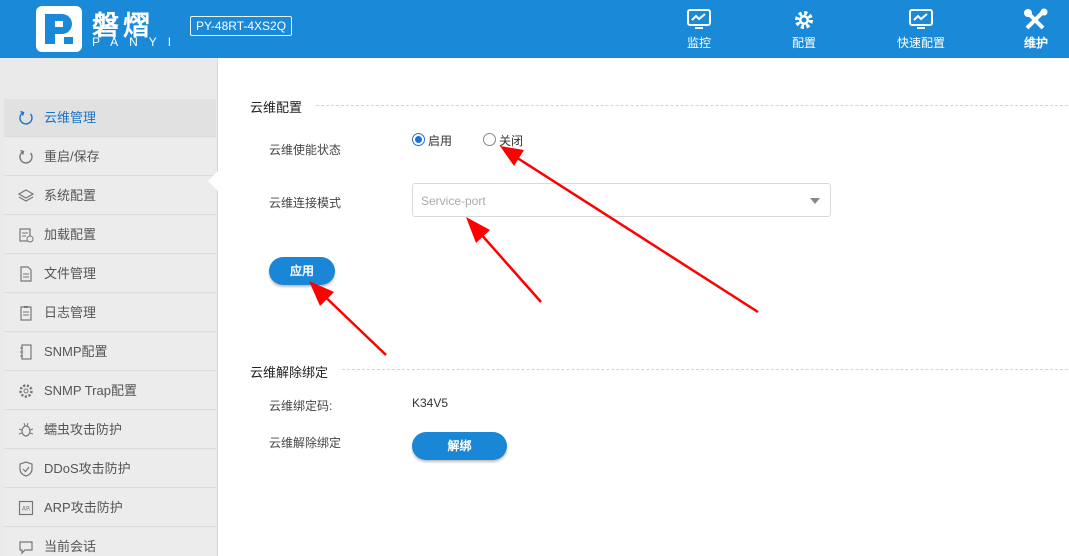  I want to click on bug-icon, so click(26, 429).